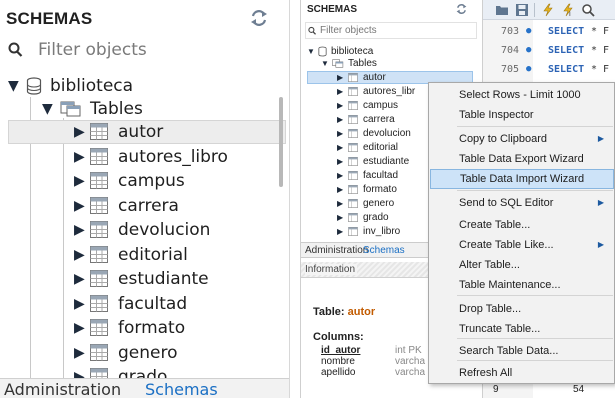 This screenshot has width=615, height=398. Describe the element at coordinates (15, 49) in the screenshot. I see `search-icon` at that location.